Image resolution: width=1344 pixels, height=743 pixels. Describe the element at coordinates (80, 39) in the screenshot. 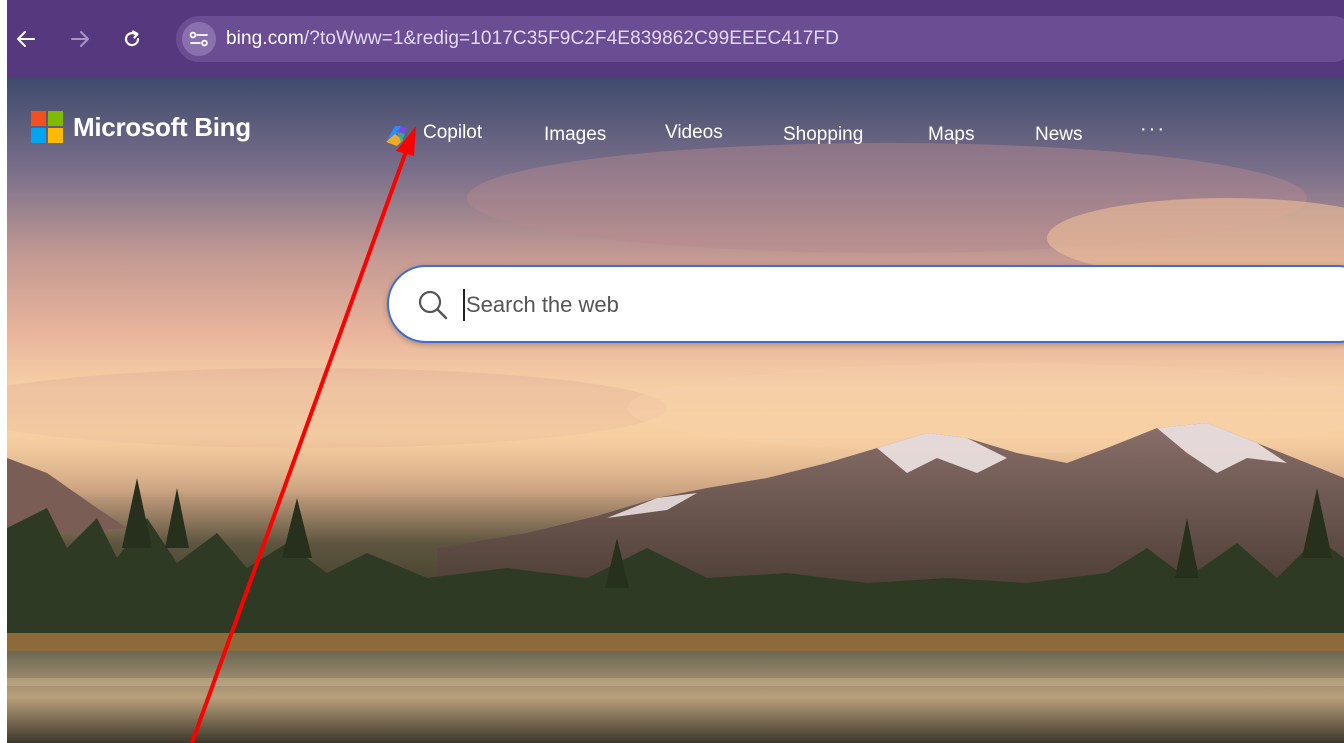

I see `forward-arrow-icon` at that location.